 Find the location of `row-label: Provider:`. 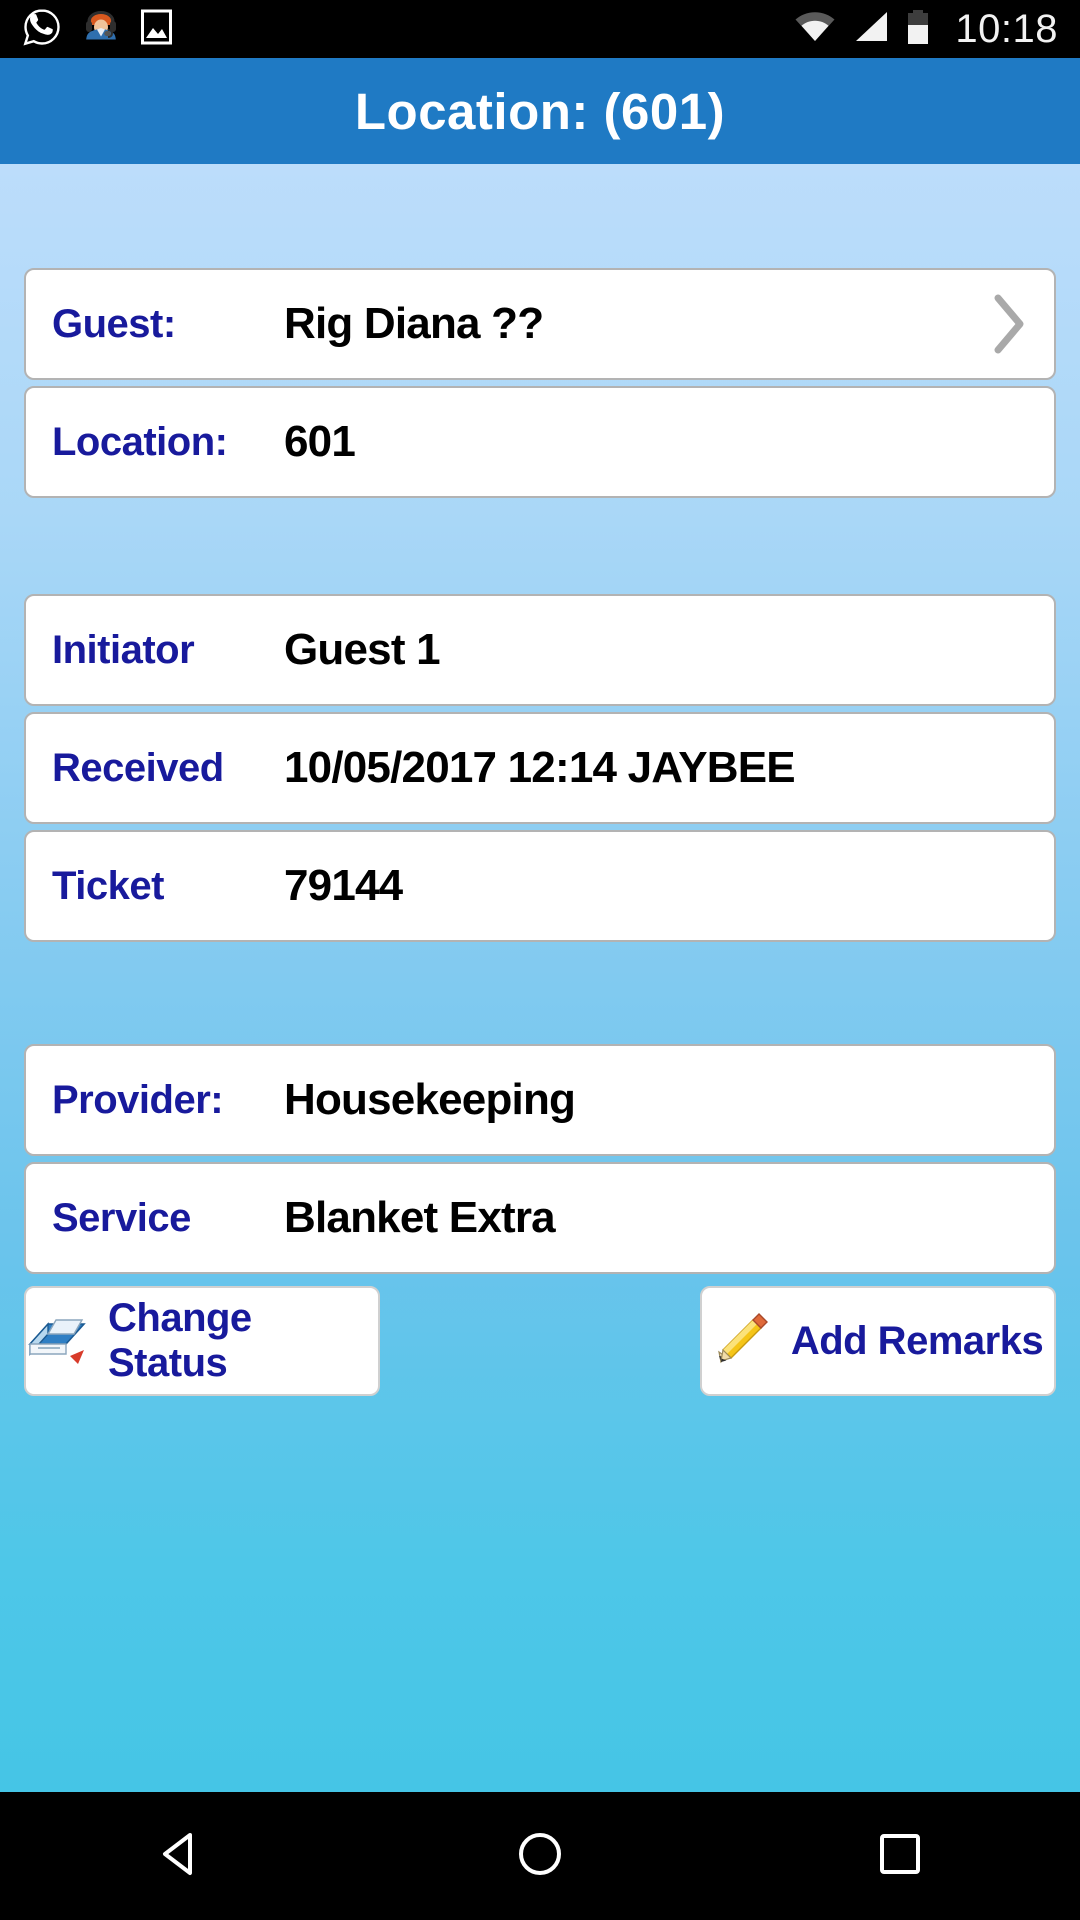

row-label: Provider: is located at coordinates (138, 1099).